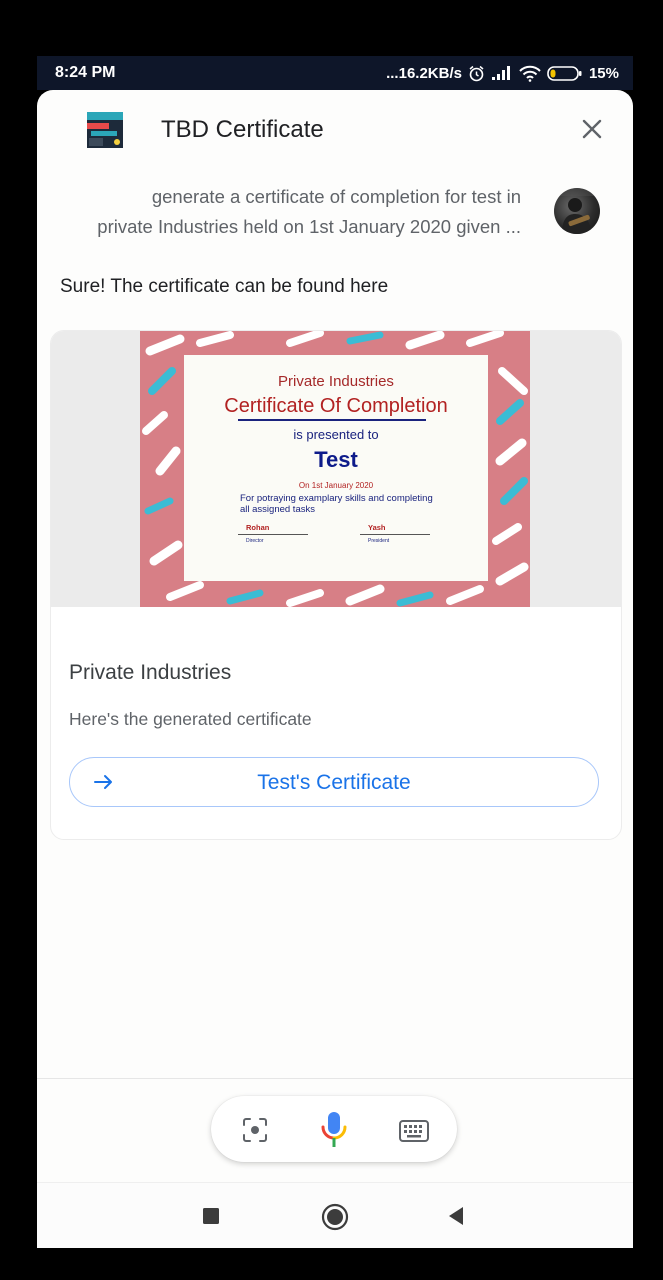  What do you see at coordinates (565, 73) in the screenshot?
I see `battery-icon` at bounding box center [565, 73].